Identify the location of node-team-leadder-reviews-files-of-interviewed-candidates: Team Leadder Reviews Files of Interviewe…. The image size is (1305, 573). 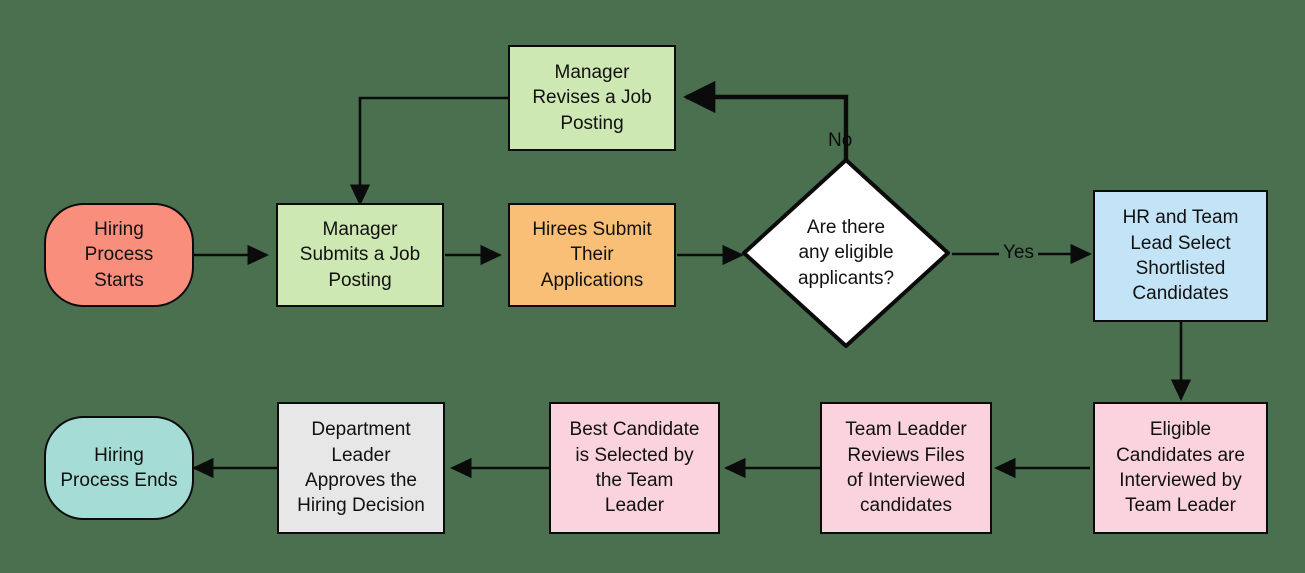
(906, 468).